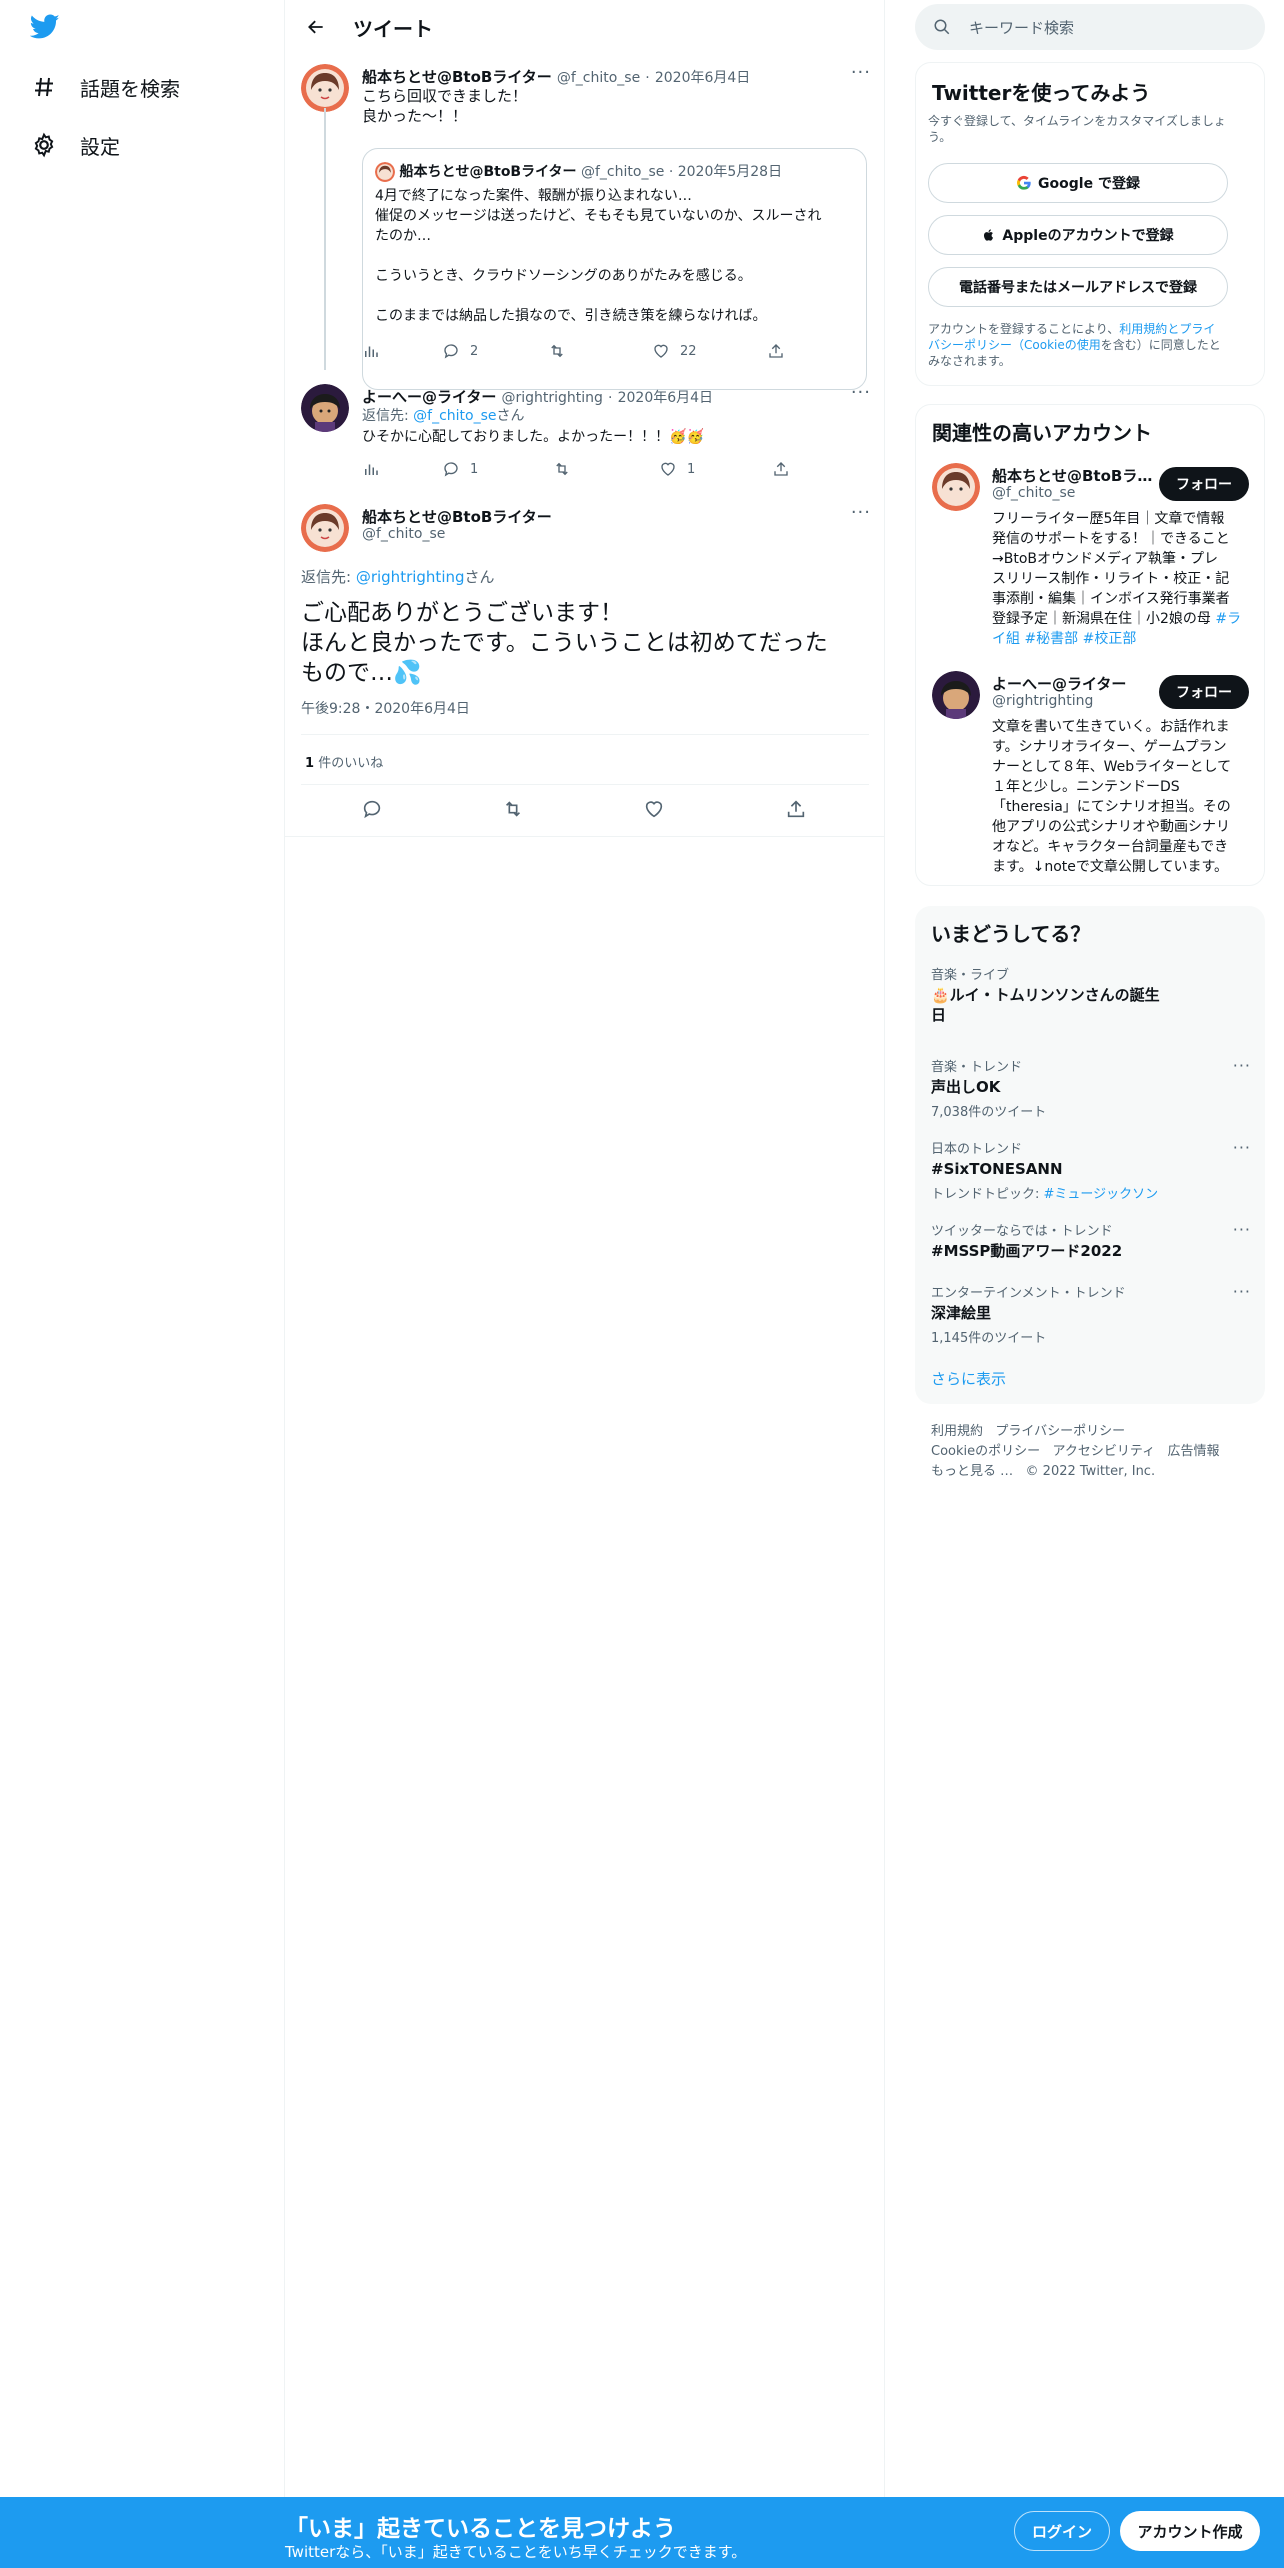 This screenshot has width=1284, height=2568. What do you see at coordinates (445, 96) in the screenshot?
I see `tweet-text-line: こちら回収できました！` at bounding box center [445, 96].